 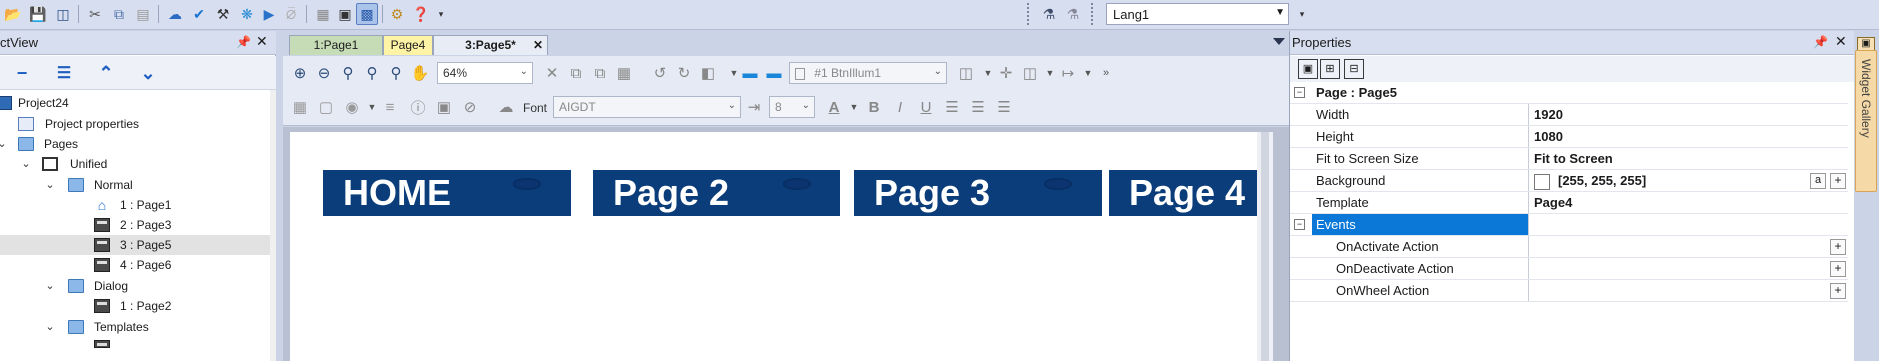 I want to click on tab-list-dropdown-icon, so click(x=1279, y=41).